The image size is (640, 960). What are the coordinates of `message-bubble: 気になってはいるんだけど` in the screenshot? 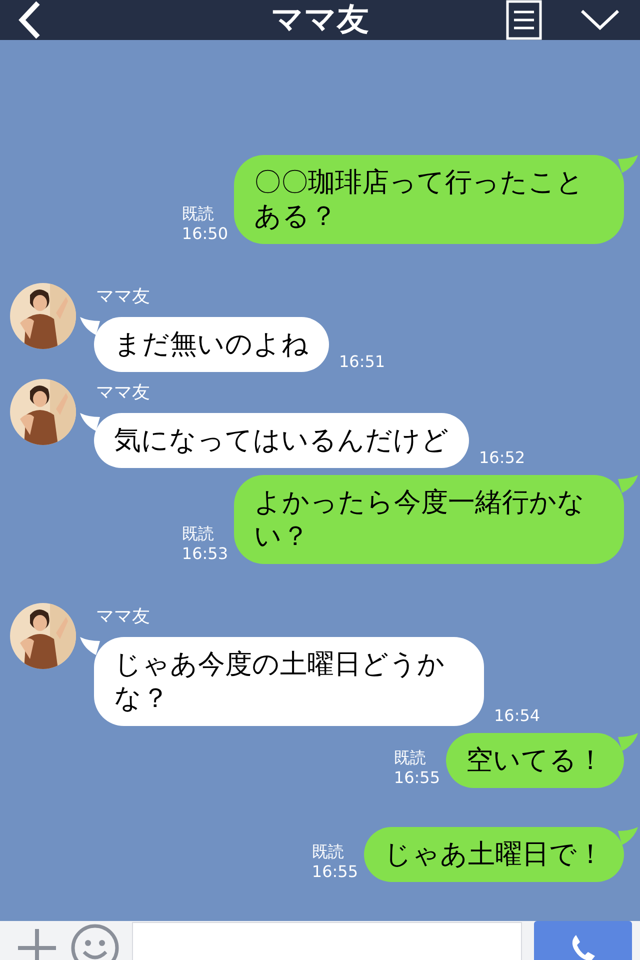 It's located at (281, 440).